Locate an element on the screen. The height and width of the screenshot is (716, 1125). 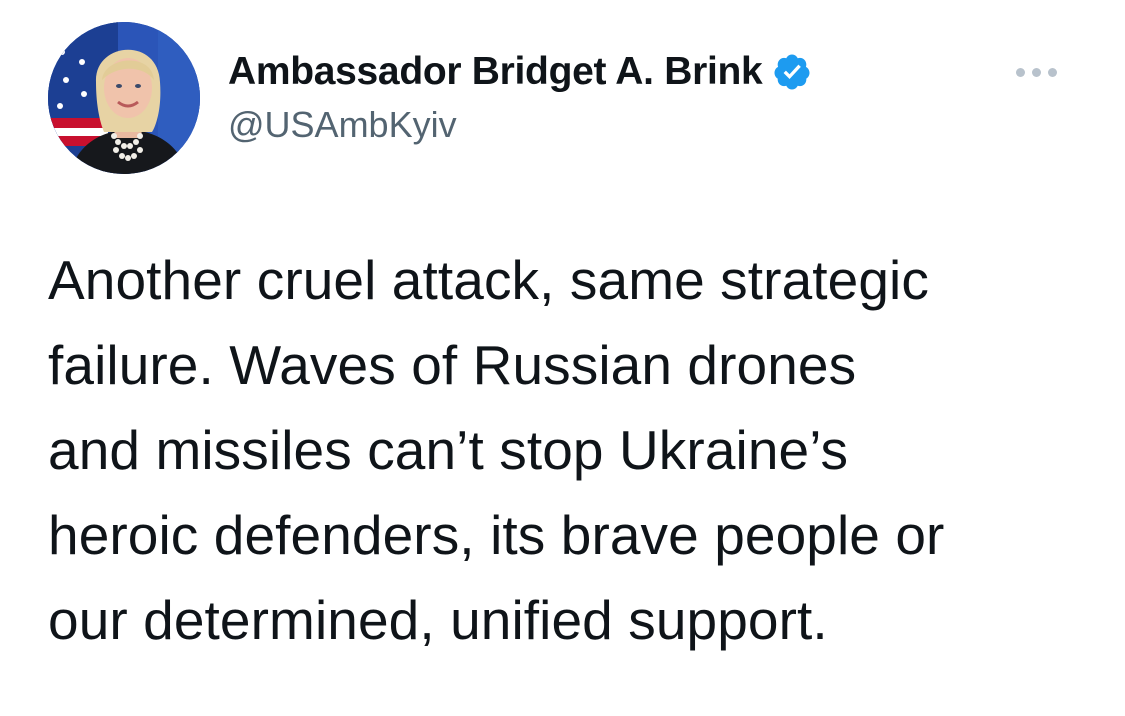
tweet-line: heroic defenders, its brave people or is located at coordinates (496, 535).